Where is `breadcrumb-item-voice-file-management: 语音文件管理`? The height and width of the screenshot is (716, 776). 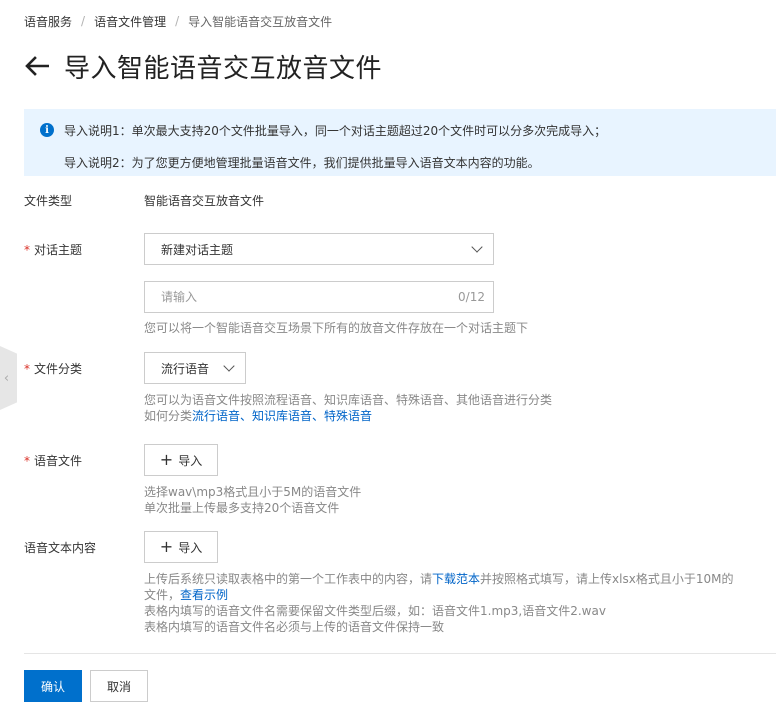 breadcrumb-item-voice-file-management: 语音文件管理 is located at coordinates (130, 21).